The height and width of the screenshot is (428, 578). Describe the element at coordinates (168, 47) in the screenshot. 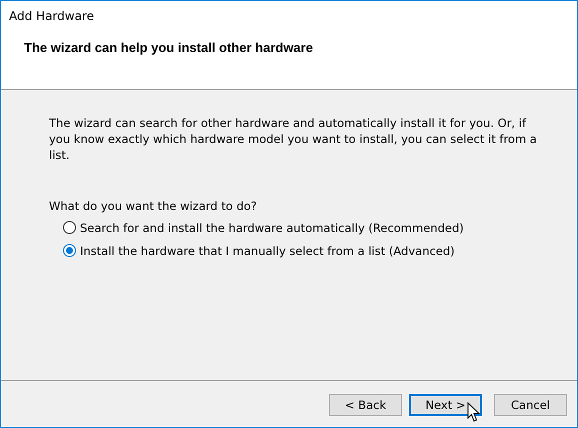

I see `header-title: The wizard can help you install other hardware` at that location.